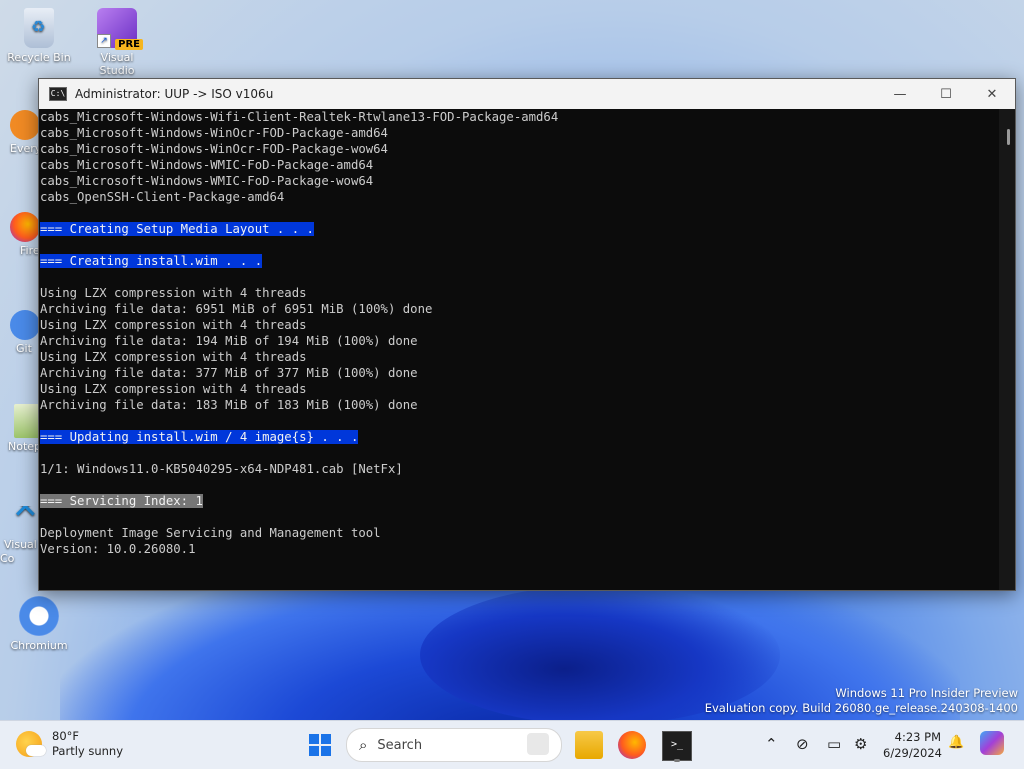 This screenshot has height=769, width=1024. What do you see at coordinates (30, 250) in the screenshot?
I see `desktop-icon-label: Fire` at bounding box center [30, 250].